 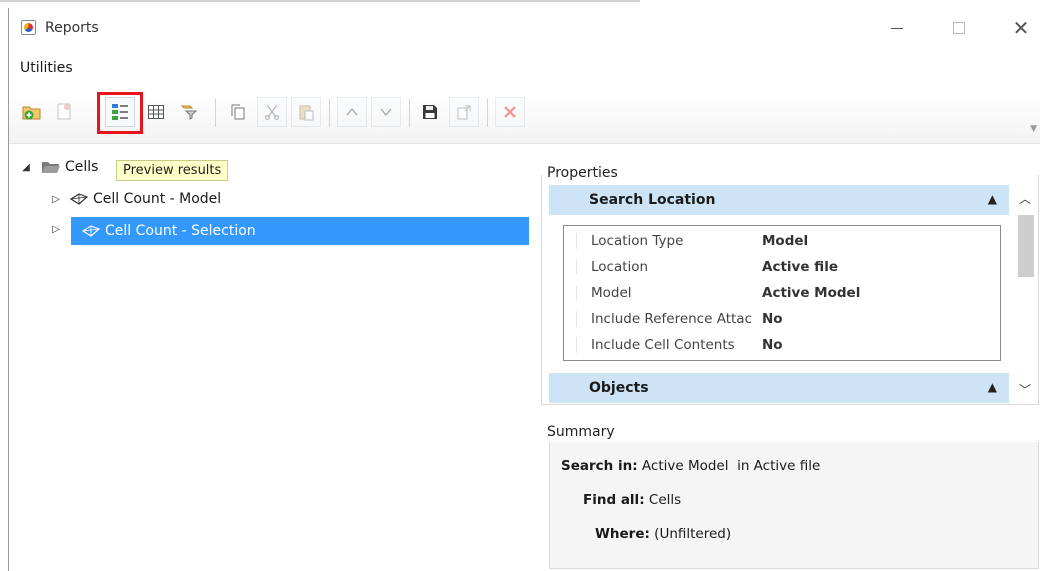 I want to click on app-logo-icon, so click(x=28, y=27).